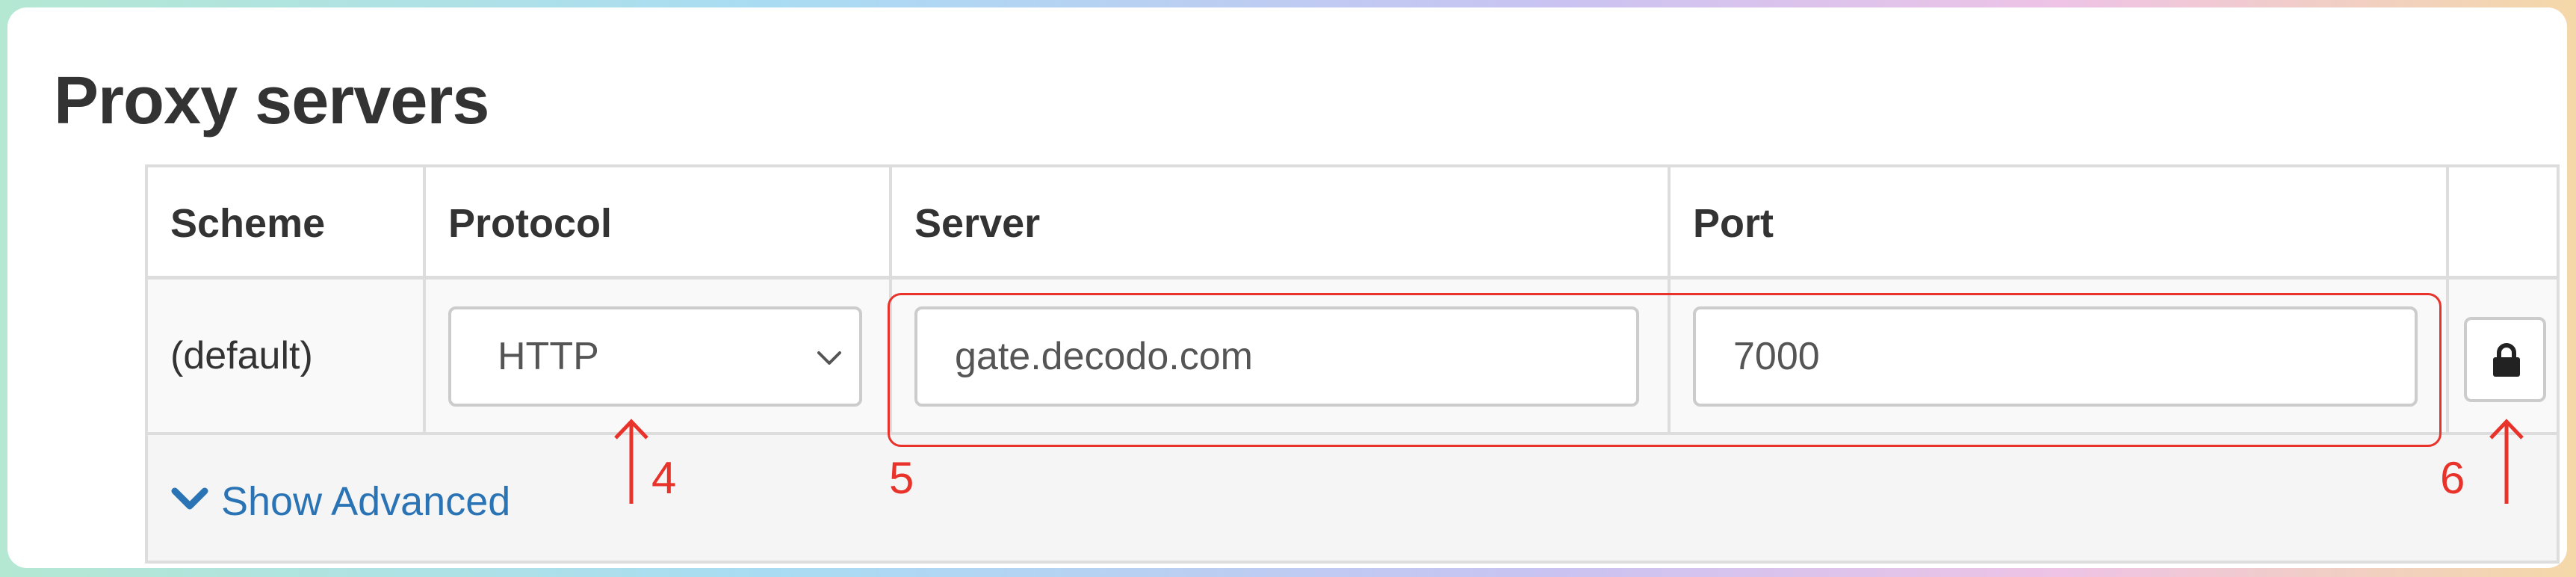  I want to click on header-scheme: Scheme, so click(287, 223).